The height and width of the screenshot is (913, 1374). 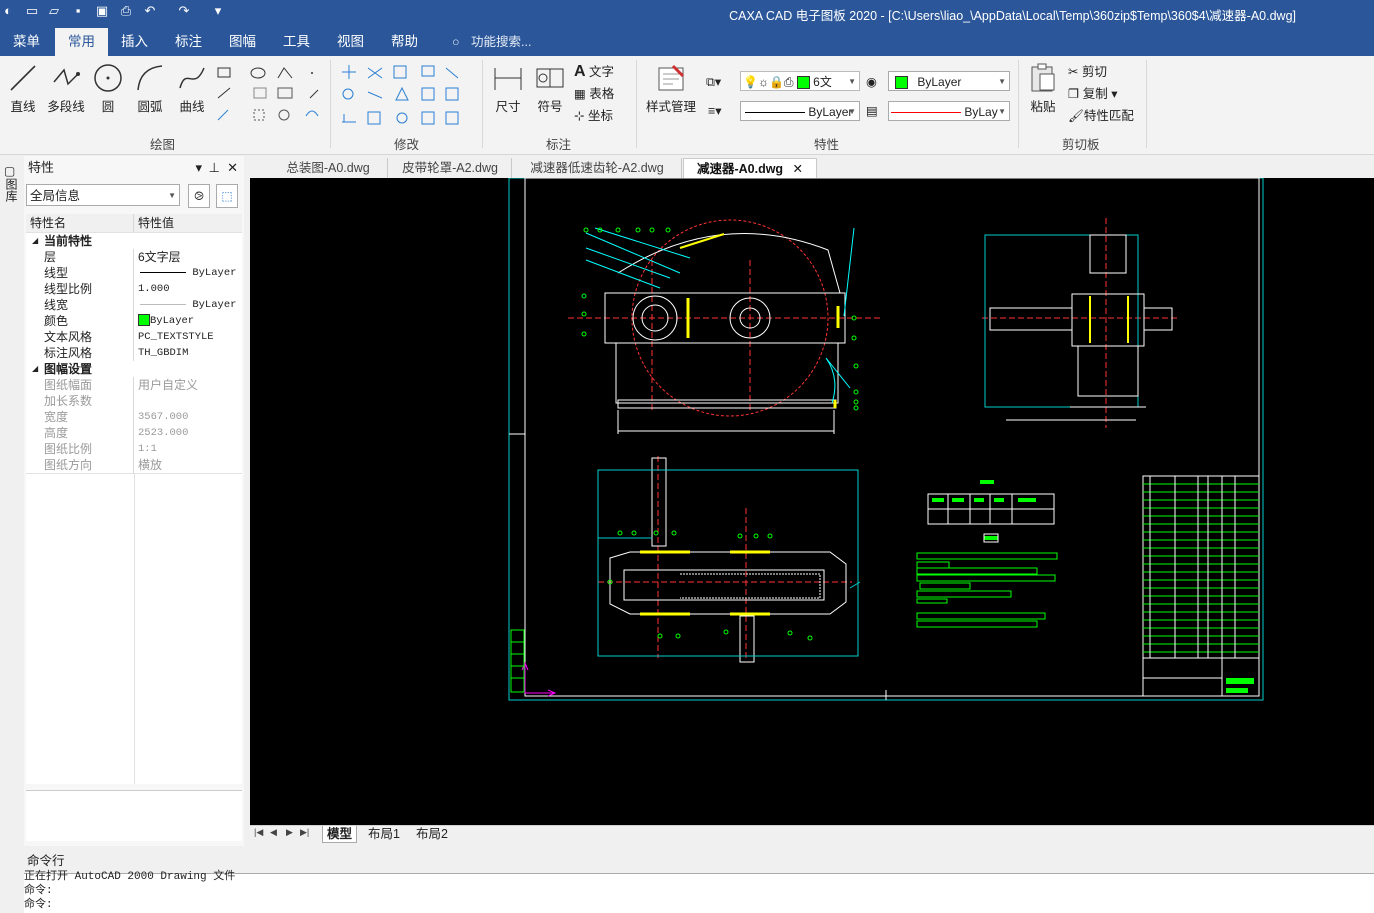 I want to click on redo-icon: ↷, so click(x=184, y=11).